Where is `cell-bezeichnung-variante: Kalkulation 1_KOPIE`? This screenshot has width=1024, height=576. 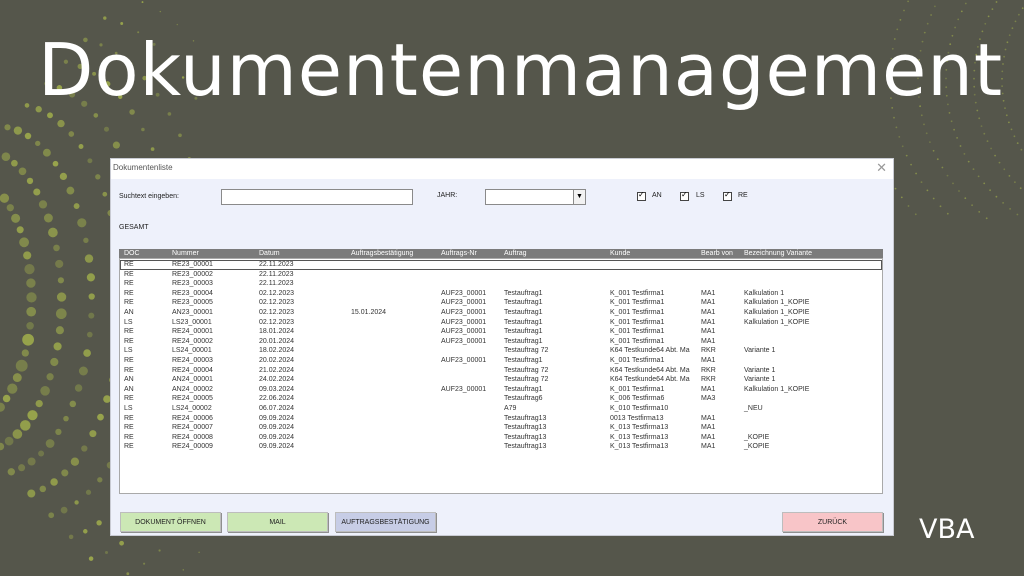
cell-bezeichnung-variante: Kalkulation 1_KOPIE is located at coordinates (777, 303).